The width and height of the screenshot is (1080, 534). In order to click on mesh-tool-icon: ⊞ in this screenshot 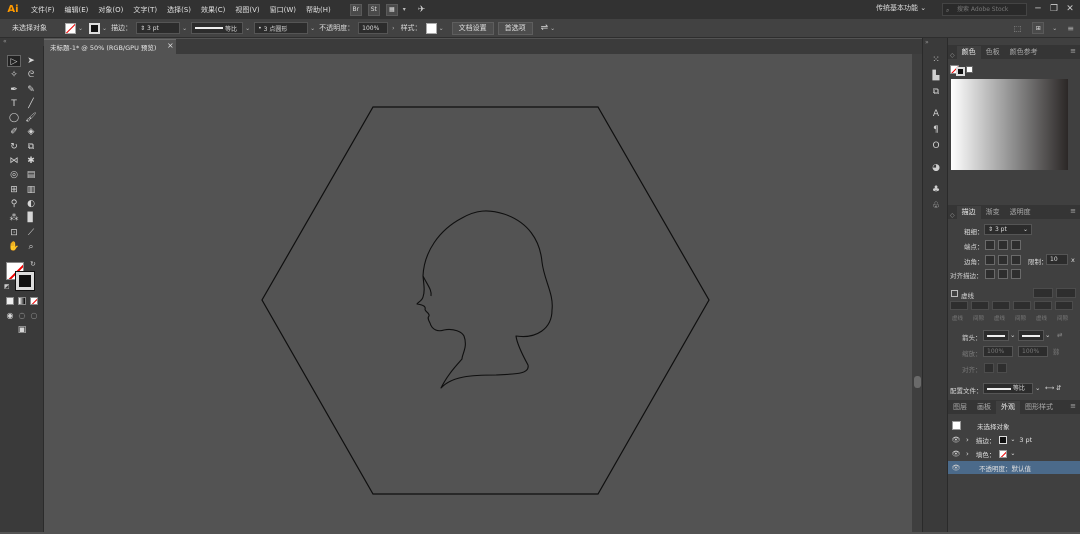, I will do `click(14, 190)`.